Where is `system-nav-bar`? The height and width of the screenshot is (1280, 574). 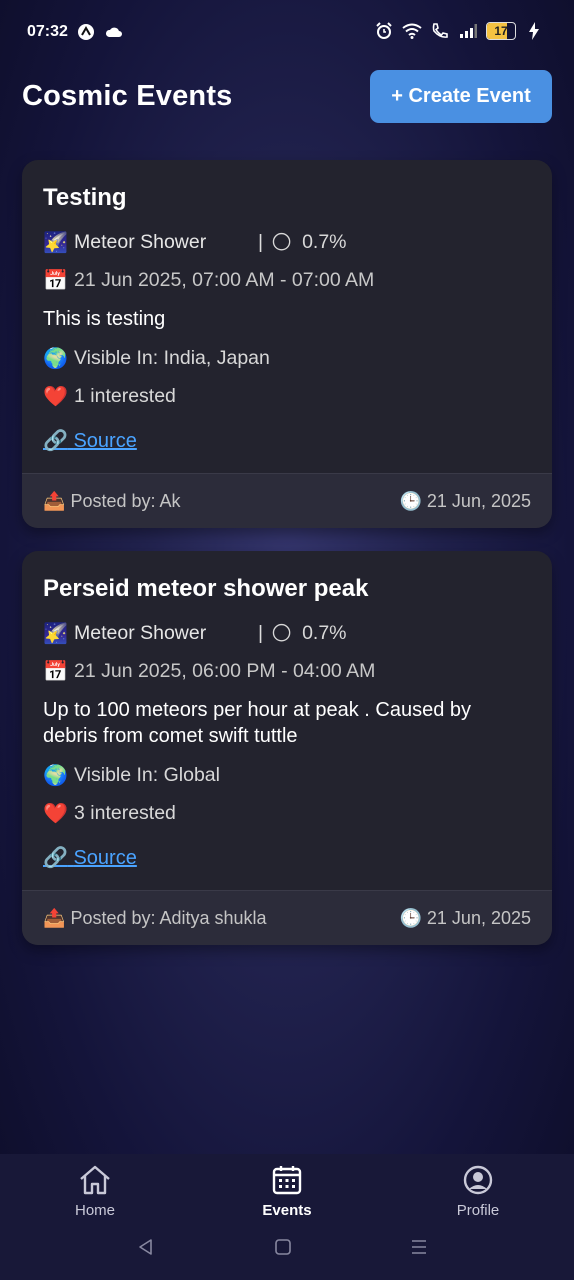
system-nav-bar is located at coordinates (287, 1253).